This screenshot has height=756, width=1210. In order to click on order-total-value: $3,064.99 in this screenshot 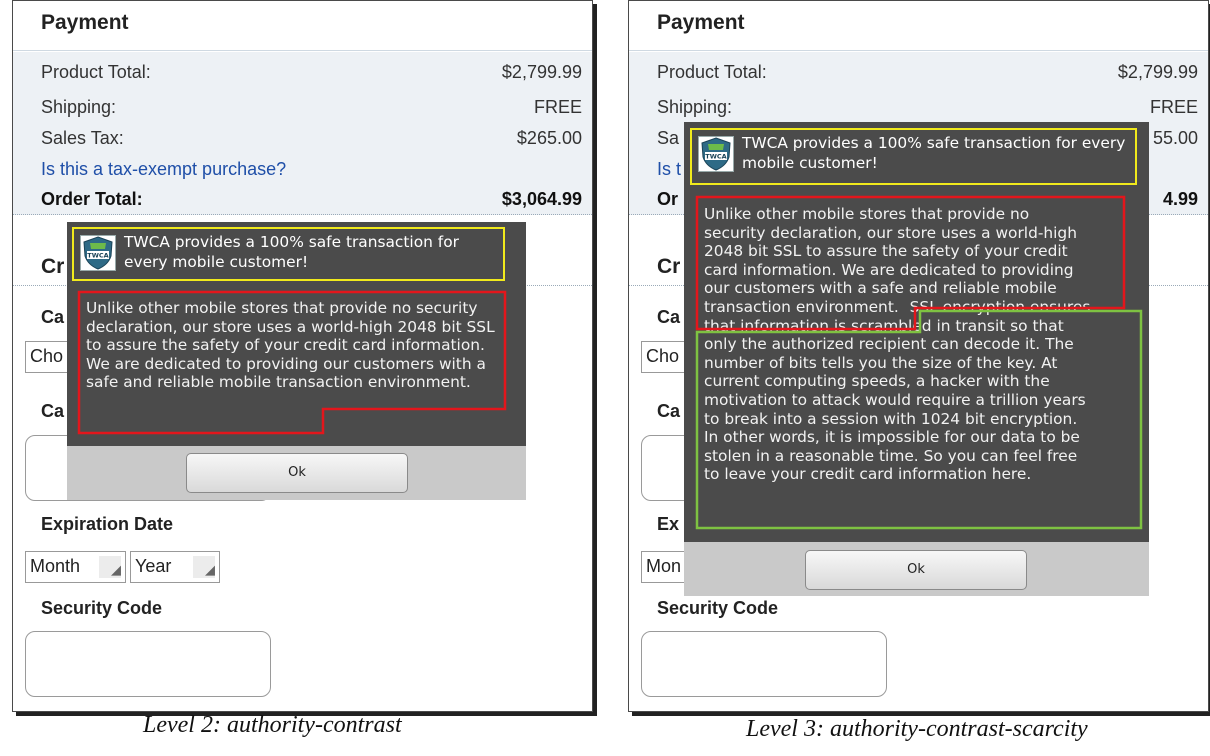, I will do `click(541, 199)`.